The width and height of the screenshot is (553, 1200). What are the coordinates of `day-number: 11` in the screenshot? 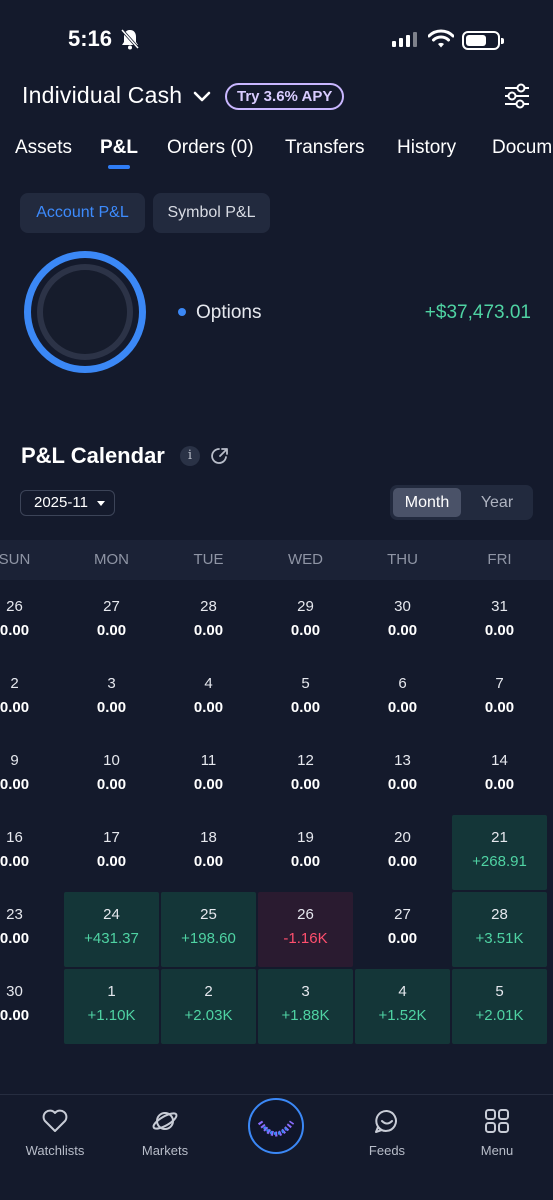 It's located at (208, 760).